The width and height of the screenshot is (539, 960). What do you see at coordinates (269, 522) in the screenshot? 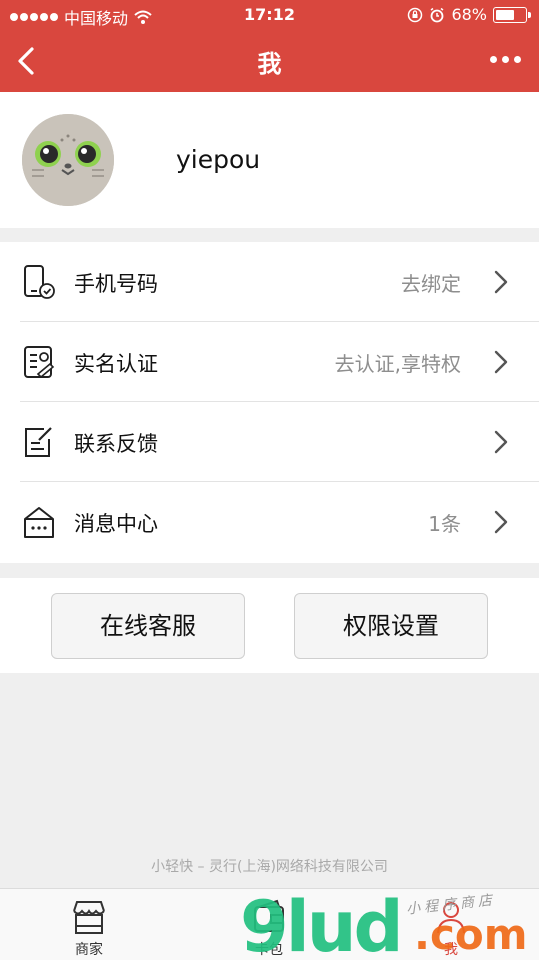
I see `menu-item-messages: 消息中心 1条` at bounding box center [269, 522].